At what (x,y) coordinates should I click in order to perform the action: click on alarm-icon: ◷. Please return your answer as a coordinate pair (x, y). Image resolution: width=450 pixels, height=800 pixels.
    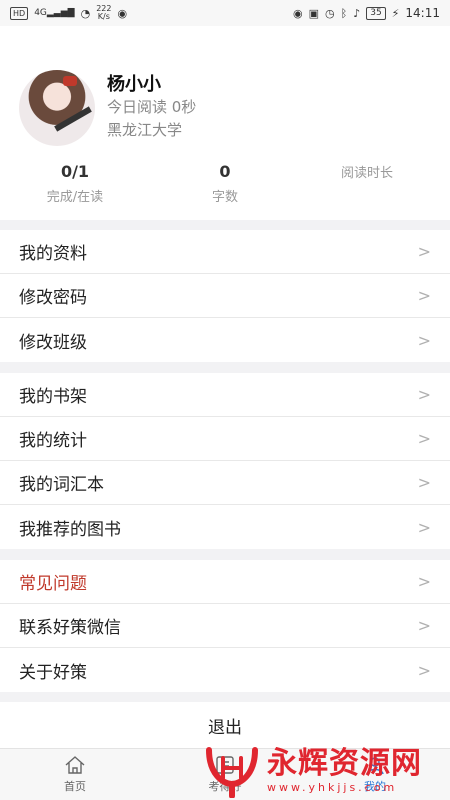
    Looking at the image, I should click on (329, 13).